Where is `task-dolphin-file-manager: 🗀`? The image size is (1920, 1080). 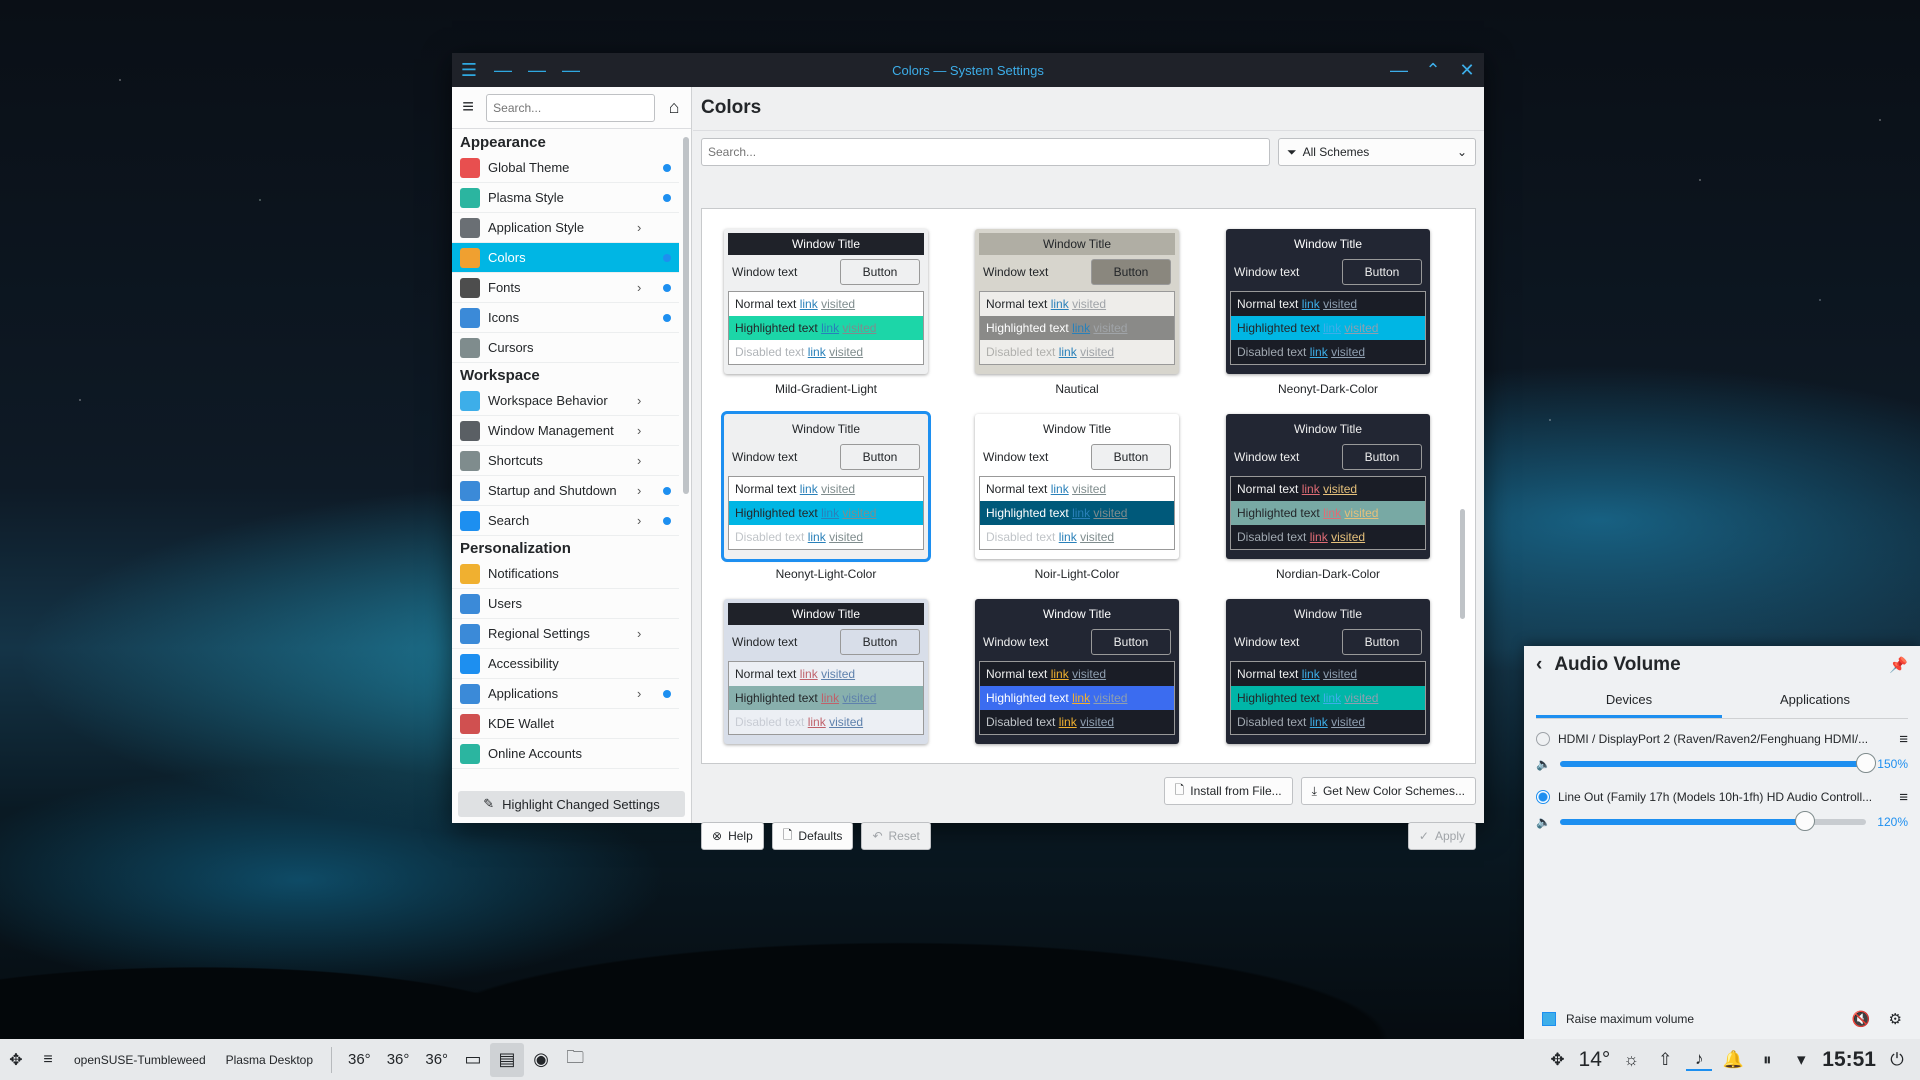
task-dolphin-file-manager: 🗀 is located at coordinates (575, 1060).